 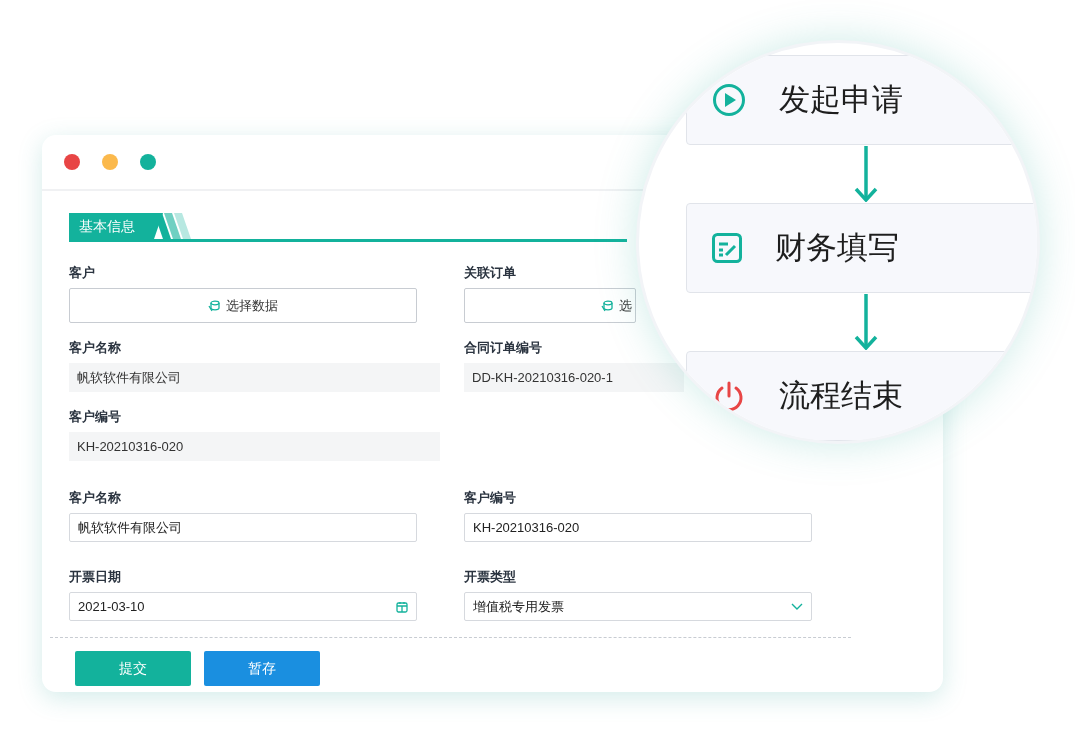 What do you see at coordinates (490, 576) in the screenshot?
I see `field-label: 开票类型` at bounding box center [490, 576].